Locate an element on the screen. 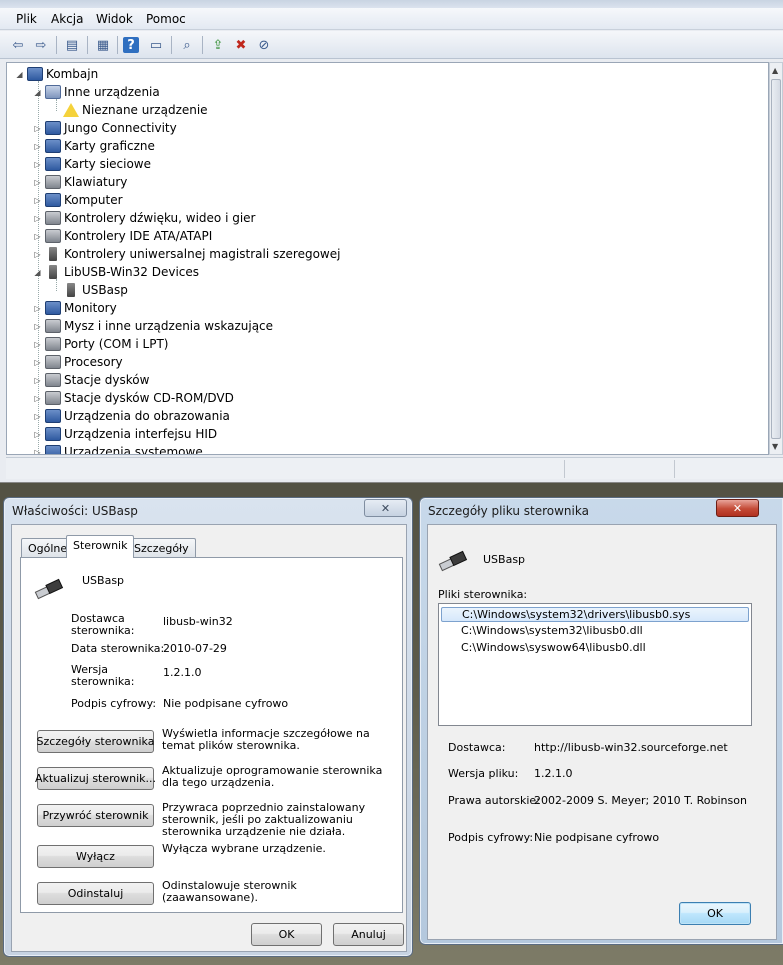  driver-details-button: Szczegóły sterownika is located at coordinates (95, 741).